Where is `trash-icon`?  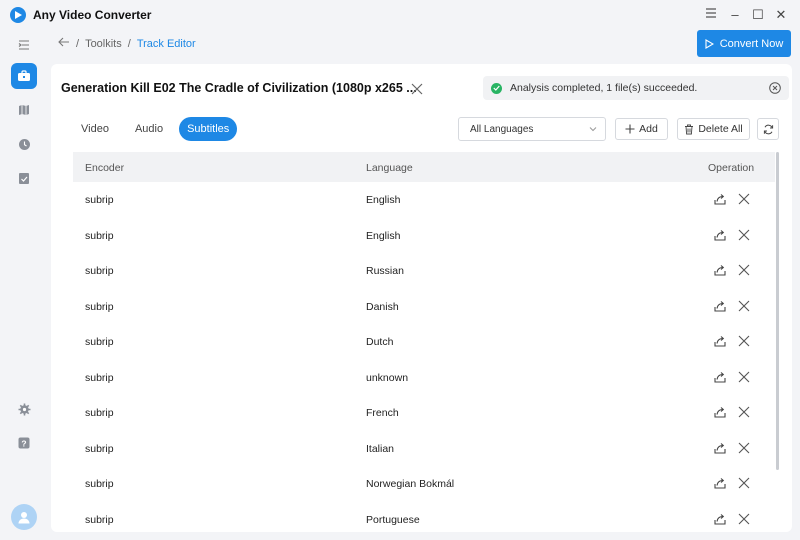 trash-icon is located at coordinates (689, 129).